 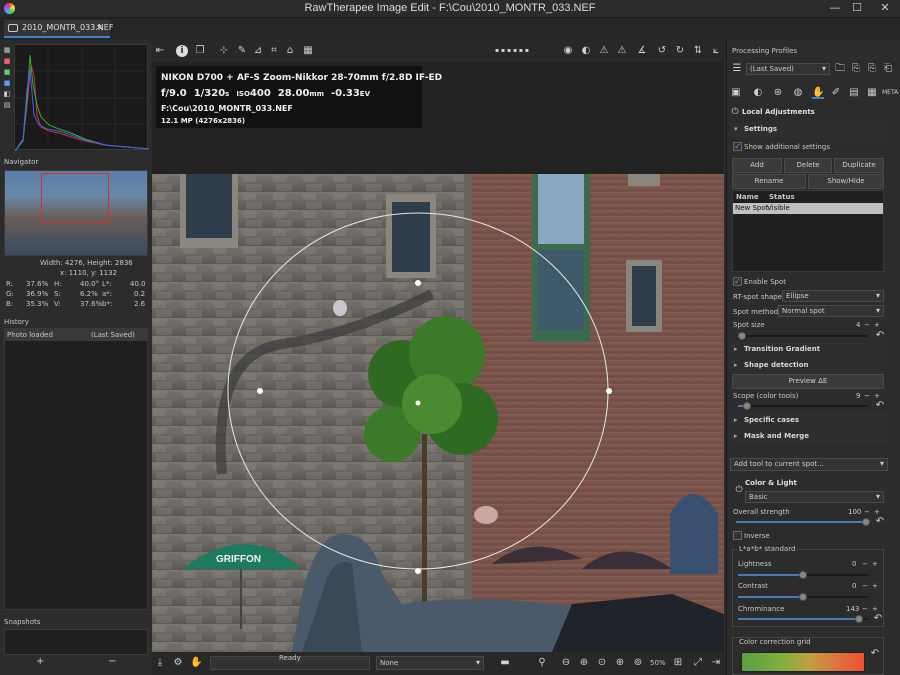 What do you see at coordinates (418, 403) in the screenshot?
I see `spot-handle-center` at bounding box center [418, 403].